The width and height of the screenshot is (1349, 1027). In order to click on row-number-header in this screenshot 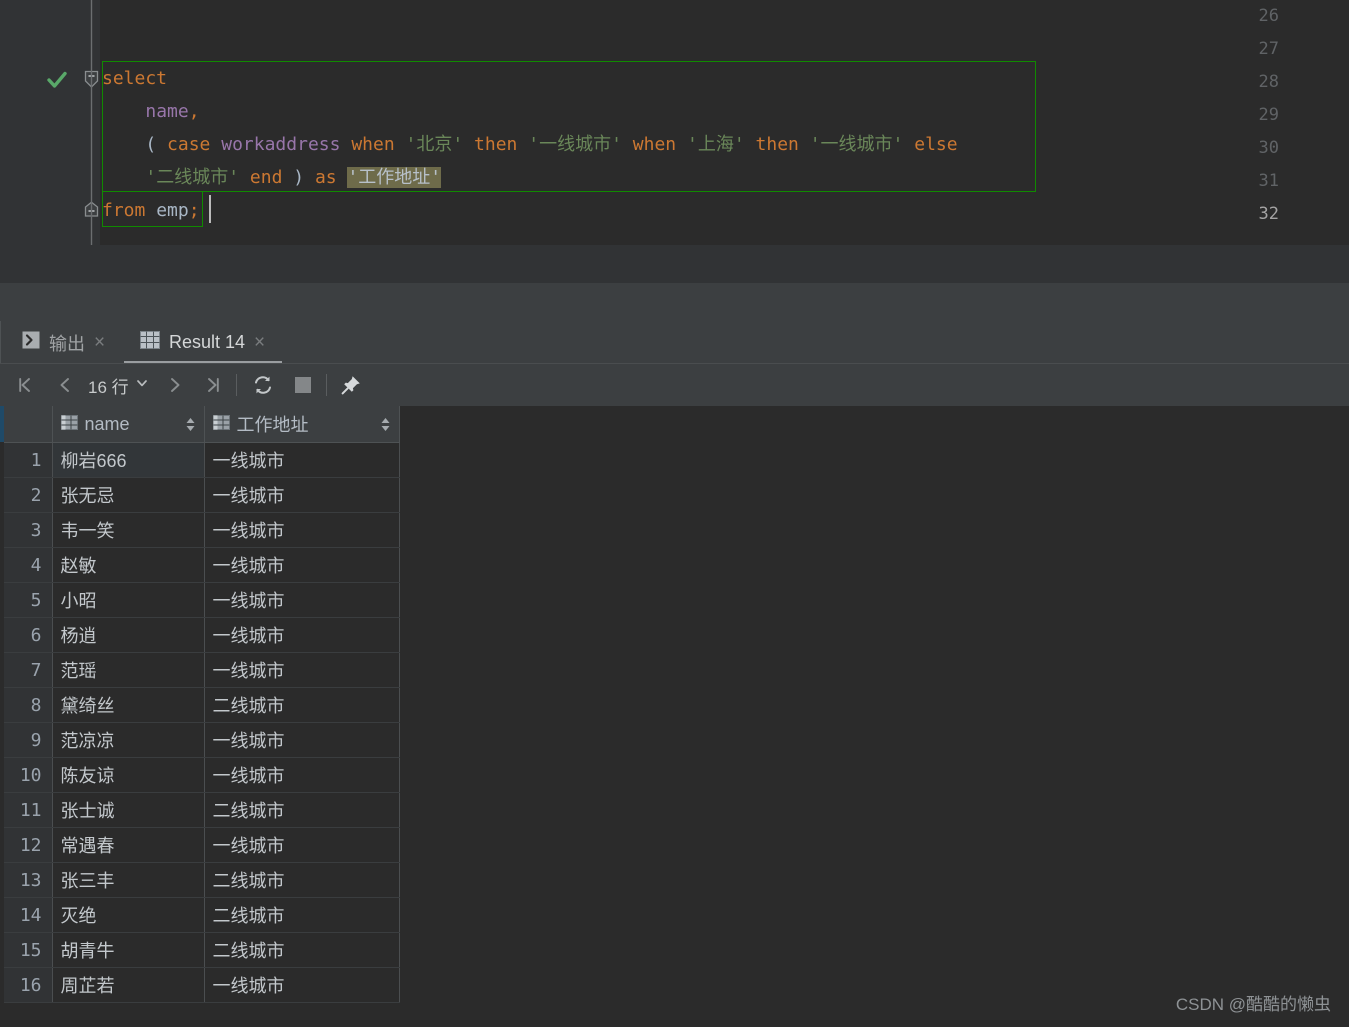, I will do `click(28, 424)`.